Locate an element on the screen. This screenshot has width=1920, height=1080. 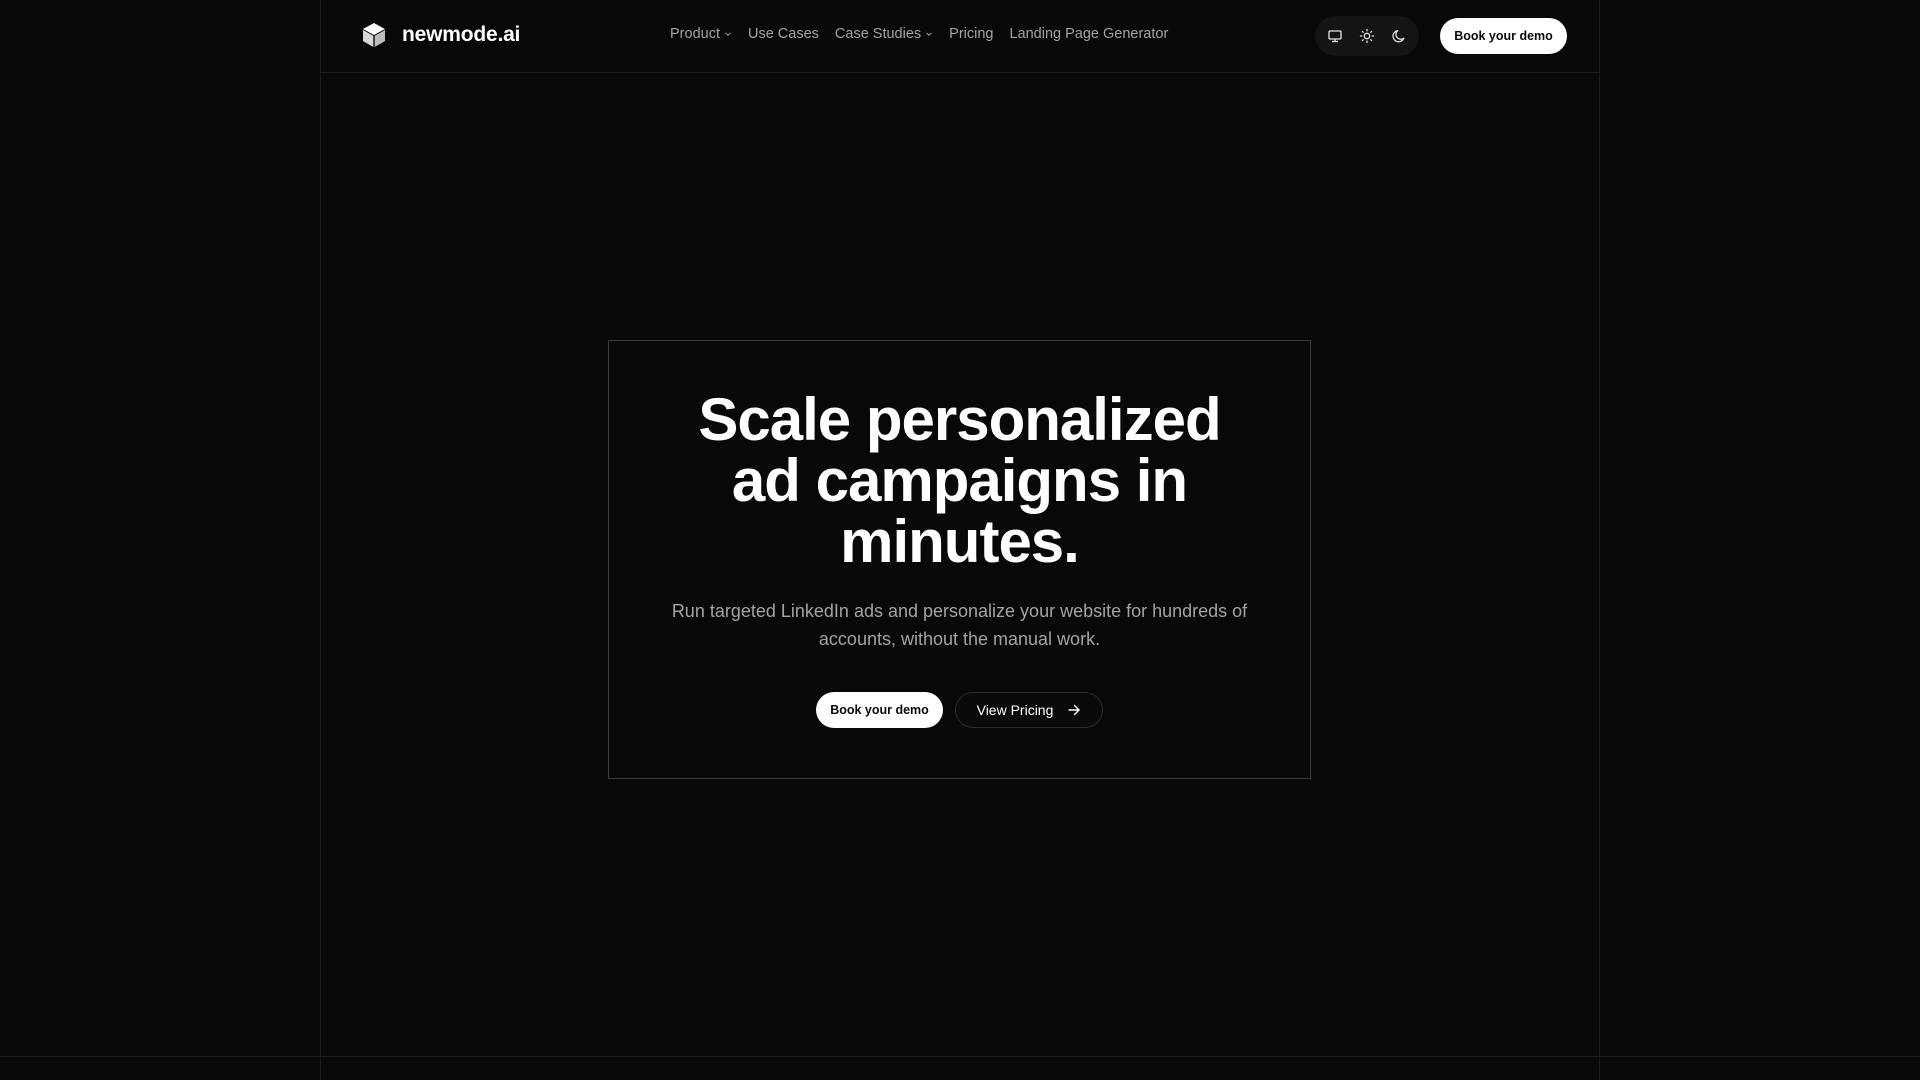
hero-title-line: Scale personalized is located at coordinates (959, 419).